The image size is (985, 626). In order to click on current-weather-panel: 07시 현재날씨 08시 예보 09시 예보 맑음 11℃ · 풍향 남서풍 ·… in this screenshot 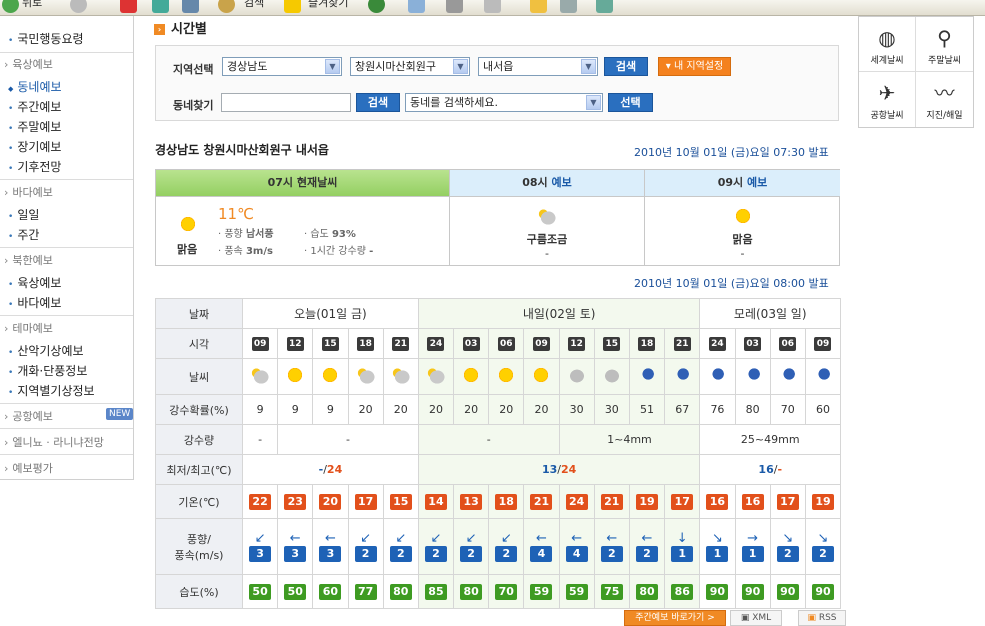, I will do `click(497, 217)`.